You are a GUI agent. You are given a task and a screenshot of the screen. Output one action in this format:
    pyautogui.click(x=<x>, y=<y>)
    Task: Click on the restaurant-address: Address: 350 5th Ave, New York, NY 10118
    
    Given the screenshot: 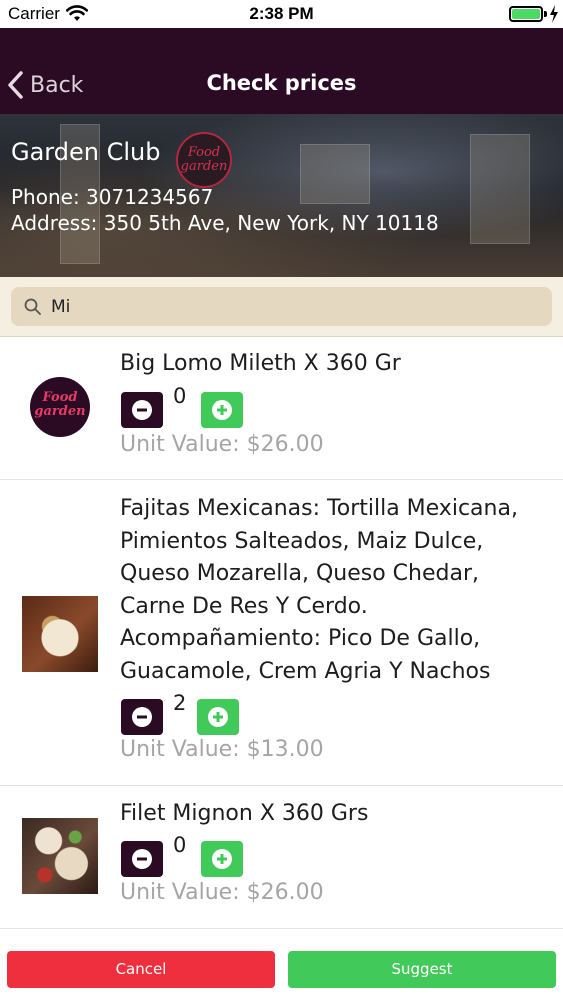 What is the action you would take?
    pyautogui.click(x=225, y=223)
    